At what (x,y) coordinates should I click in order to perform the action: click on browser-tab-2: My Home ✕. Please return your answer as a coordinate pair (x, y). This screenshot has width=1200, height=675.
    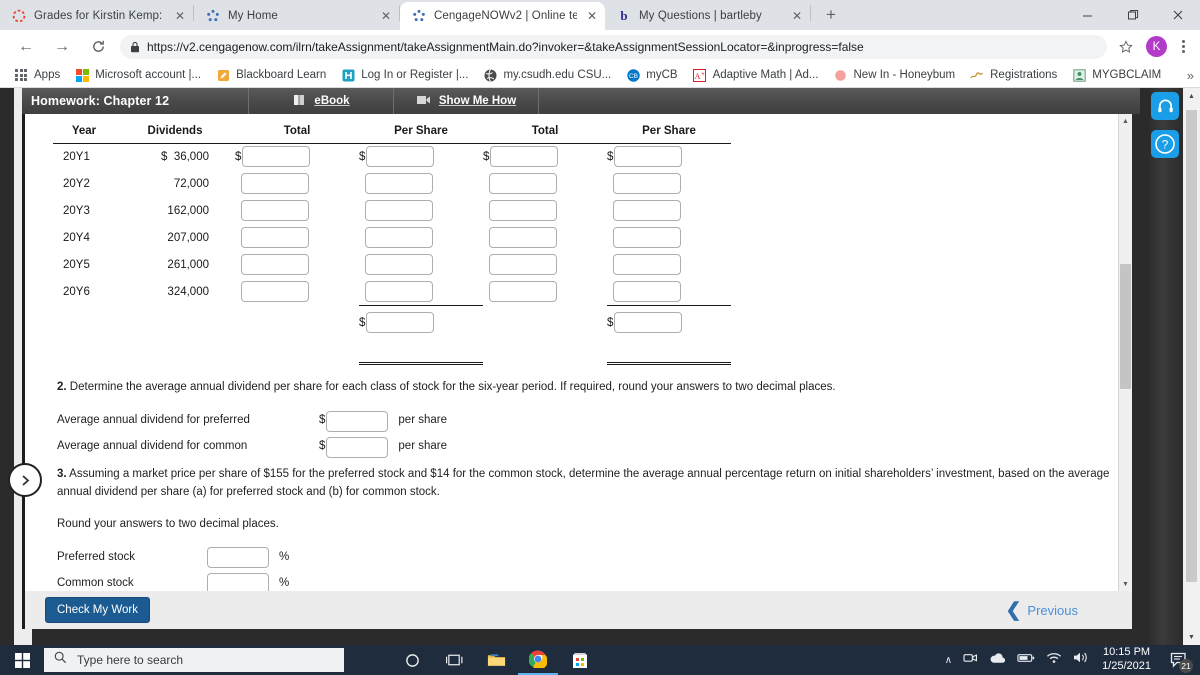
    Looking at the image, I should click on (296, 16).